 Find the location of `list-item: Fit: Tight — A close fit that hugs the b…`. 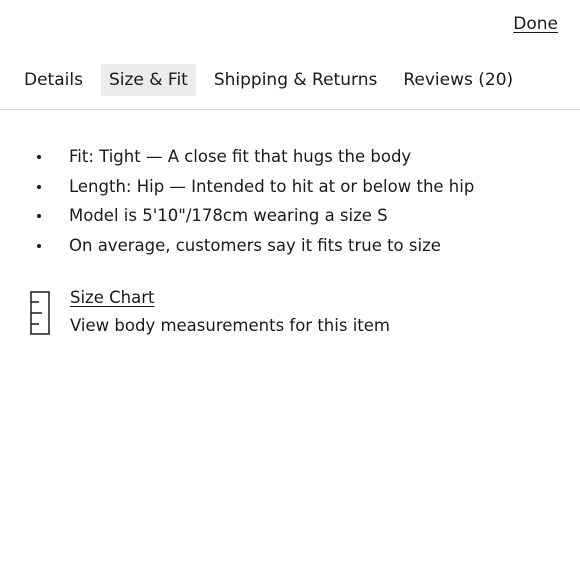

list-item: Fit: Tight — A close fit that hugs the b… is located at coordinates (237, 160).